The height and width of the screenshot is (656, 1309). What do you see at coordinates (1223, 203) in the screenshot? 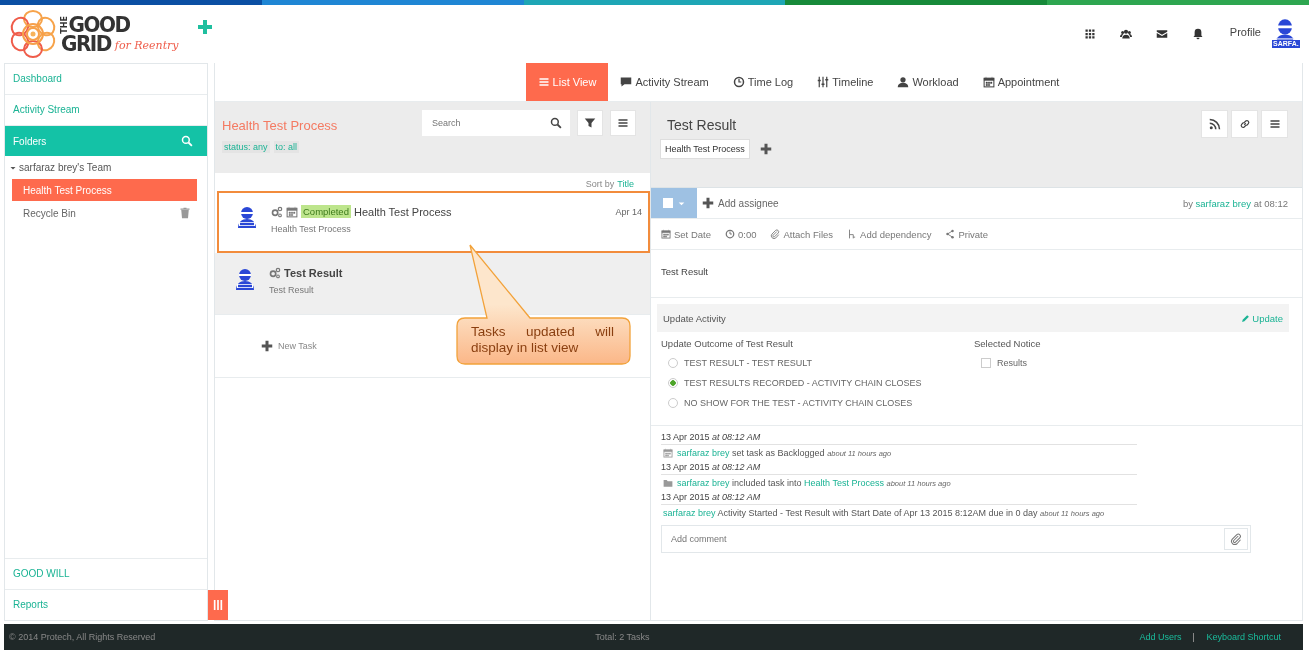
I see `user-link: sarfaraz brey` at bounding box center [1223, 203].